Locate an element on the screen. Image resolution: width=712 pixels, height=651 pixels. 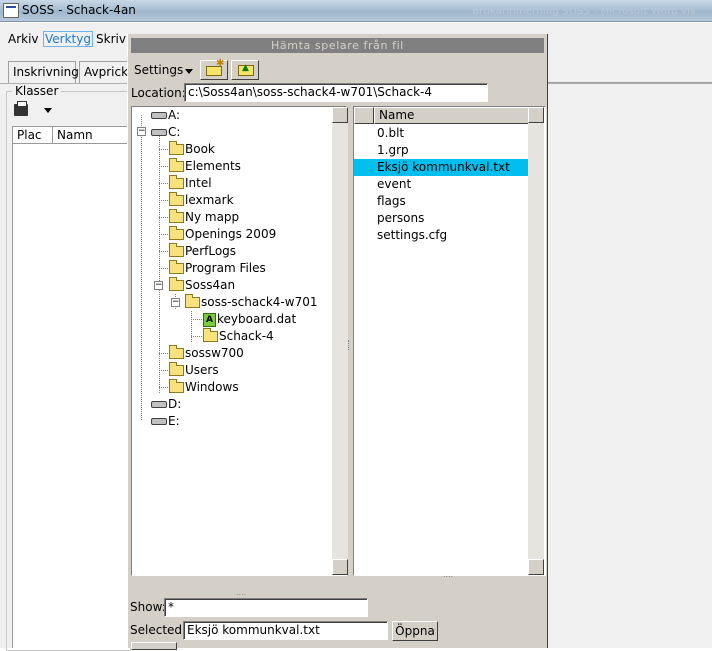
tree-item-a: A: is located at coordinates (156, 115).